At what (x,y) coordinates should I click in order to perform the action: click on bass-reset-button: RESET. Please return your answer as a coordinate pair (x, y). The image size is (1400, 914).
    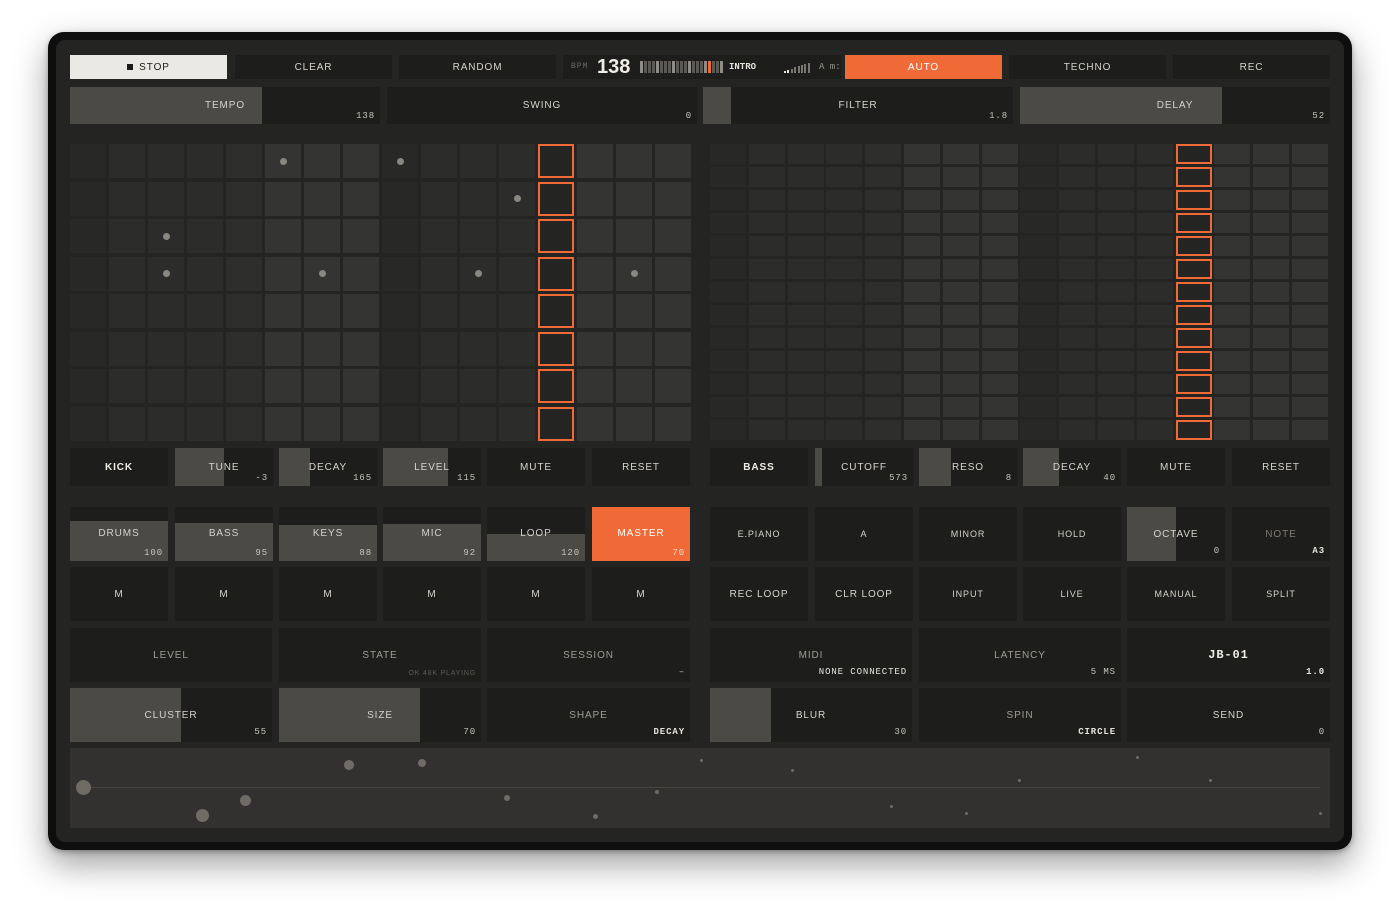
    Looking at the image, I should click on (1281, 467).